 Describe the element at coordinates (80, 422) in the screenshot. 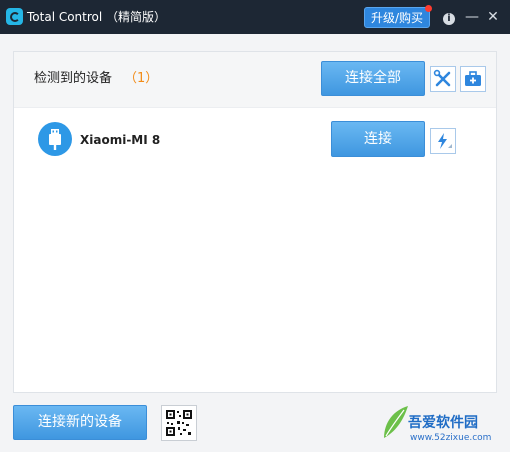

I see `add-new-device-button: 连接新的设备` at that location.